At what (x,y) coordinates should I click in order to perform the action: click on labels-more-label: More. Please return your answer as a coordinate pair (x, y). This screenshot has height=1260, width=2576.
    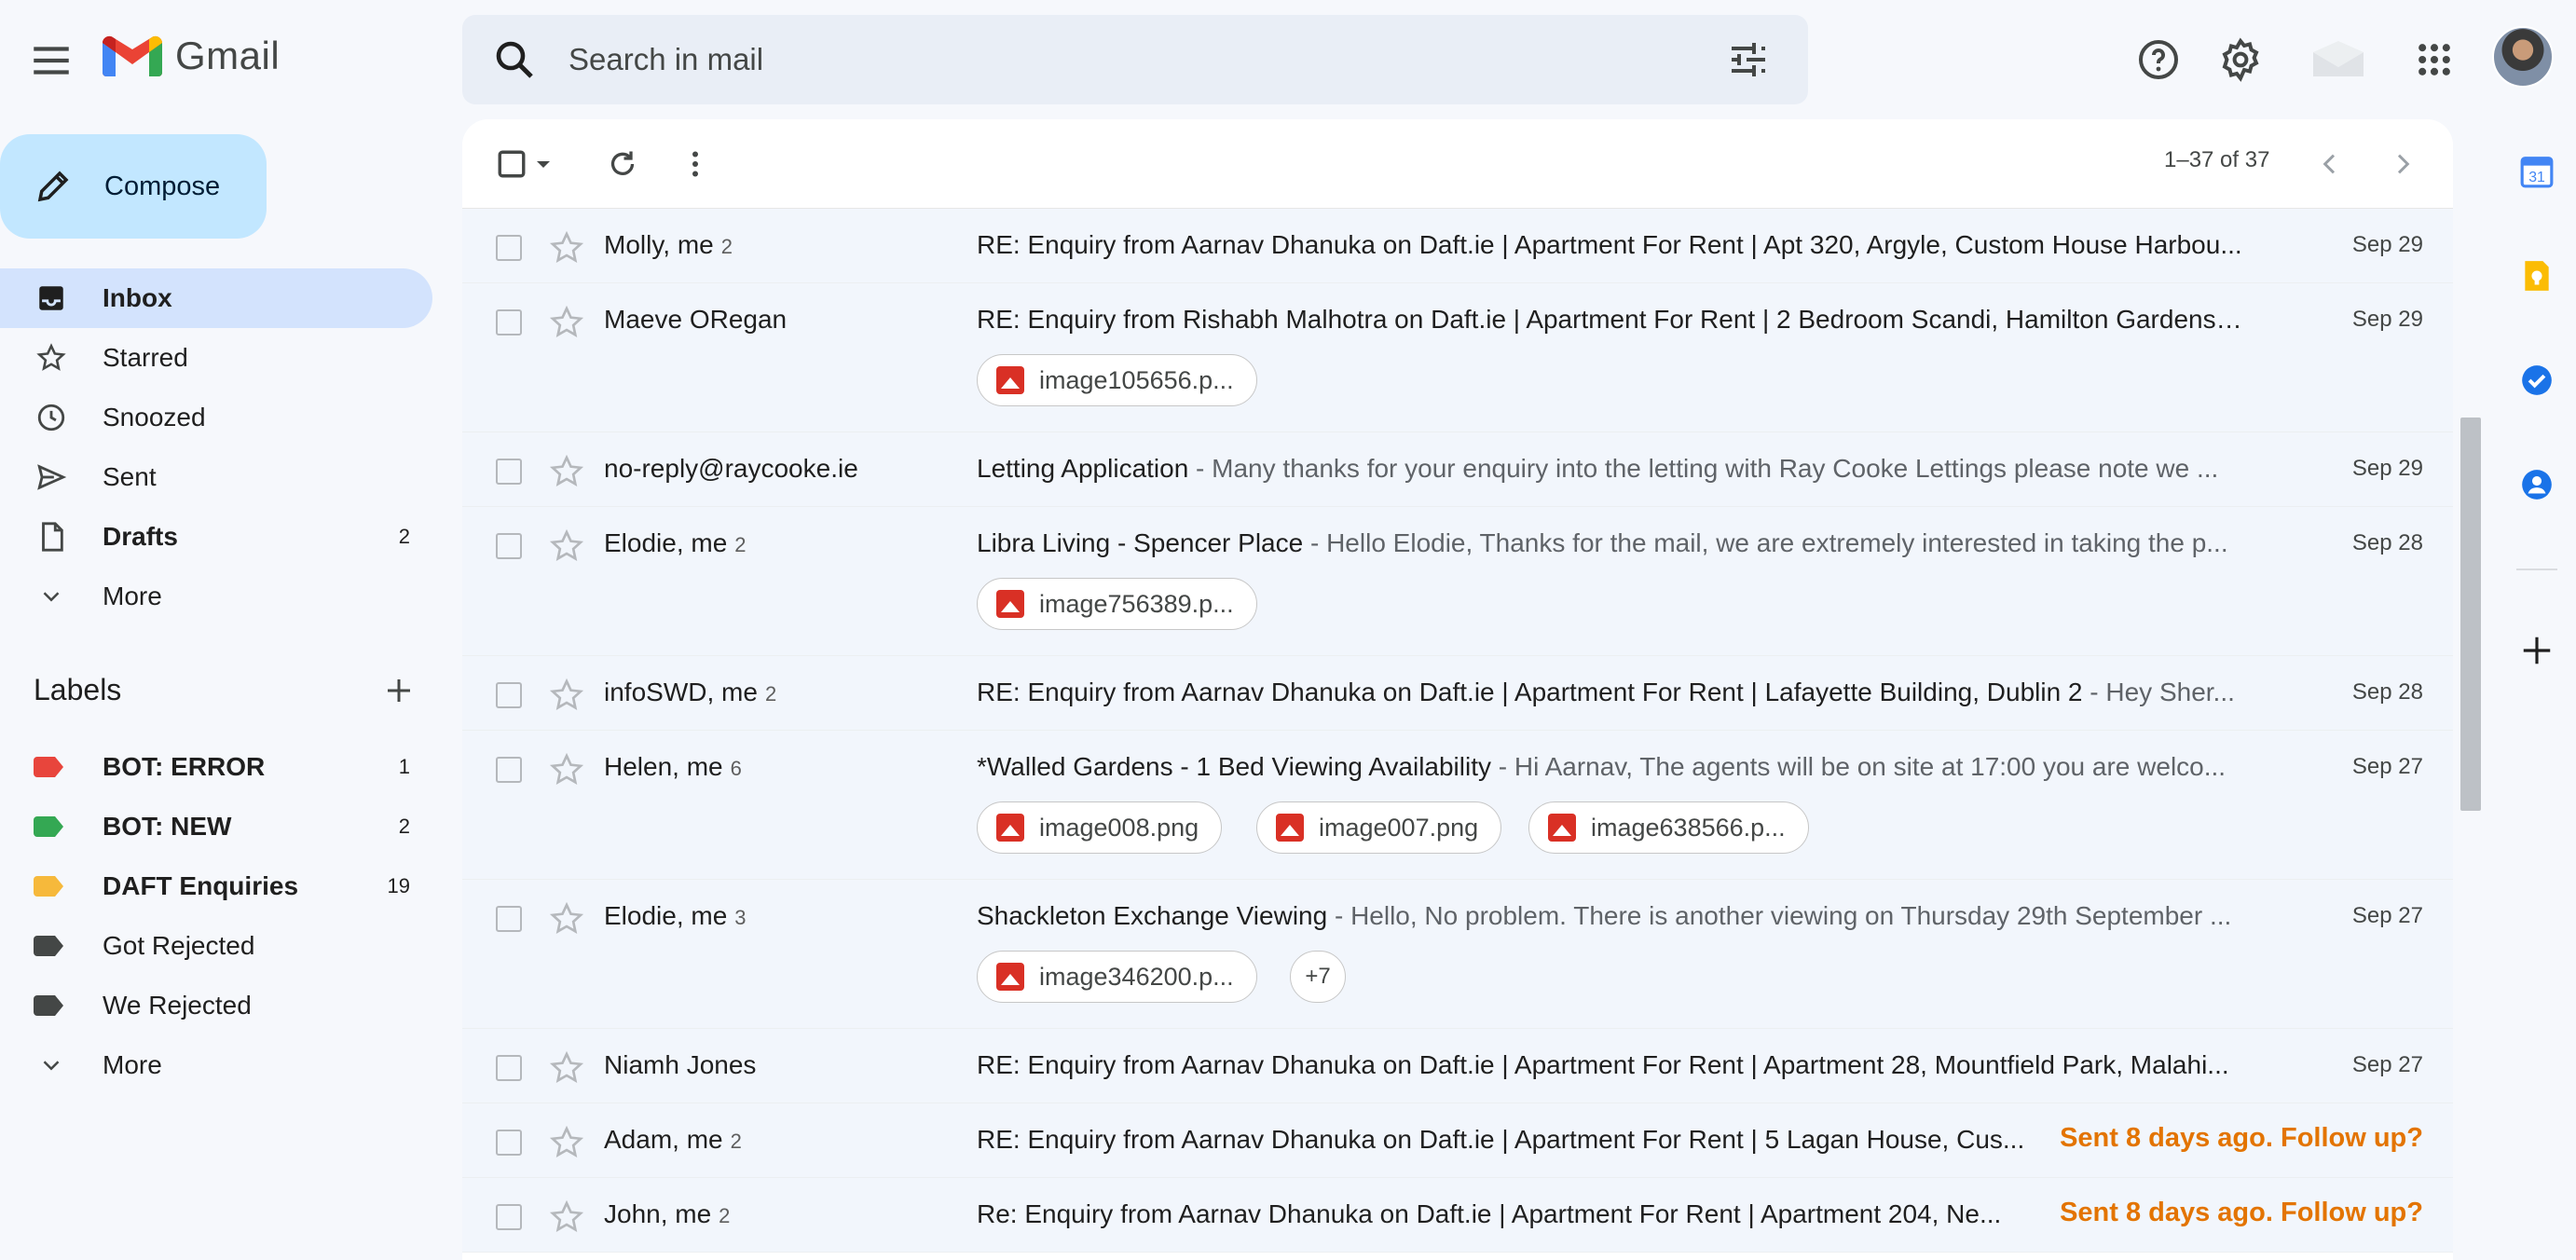
    Looking at the image, I should click on (132, 1064).